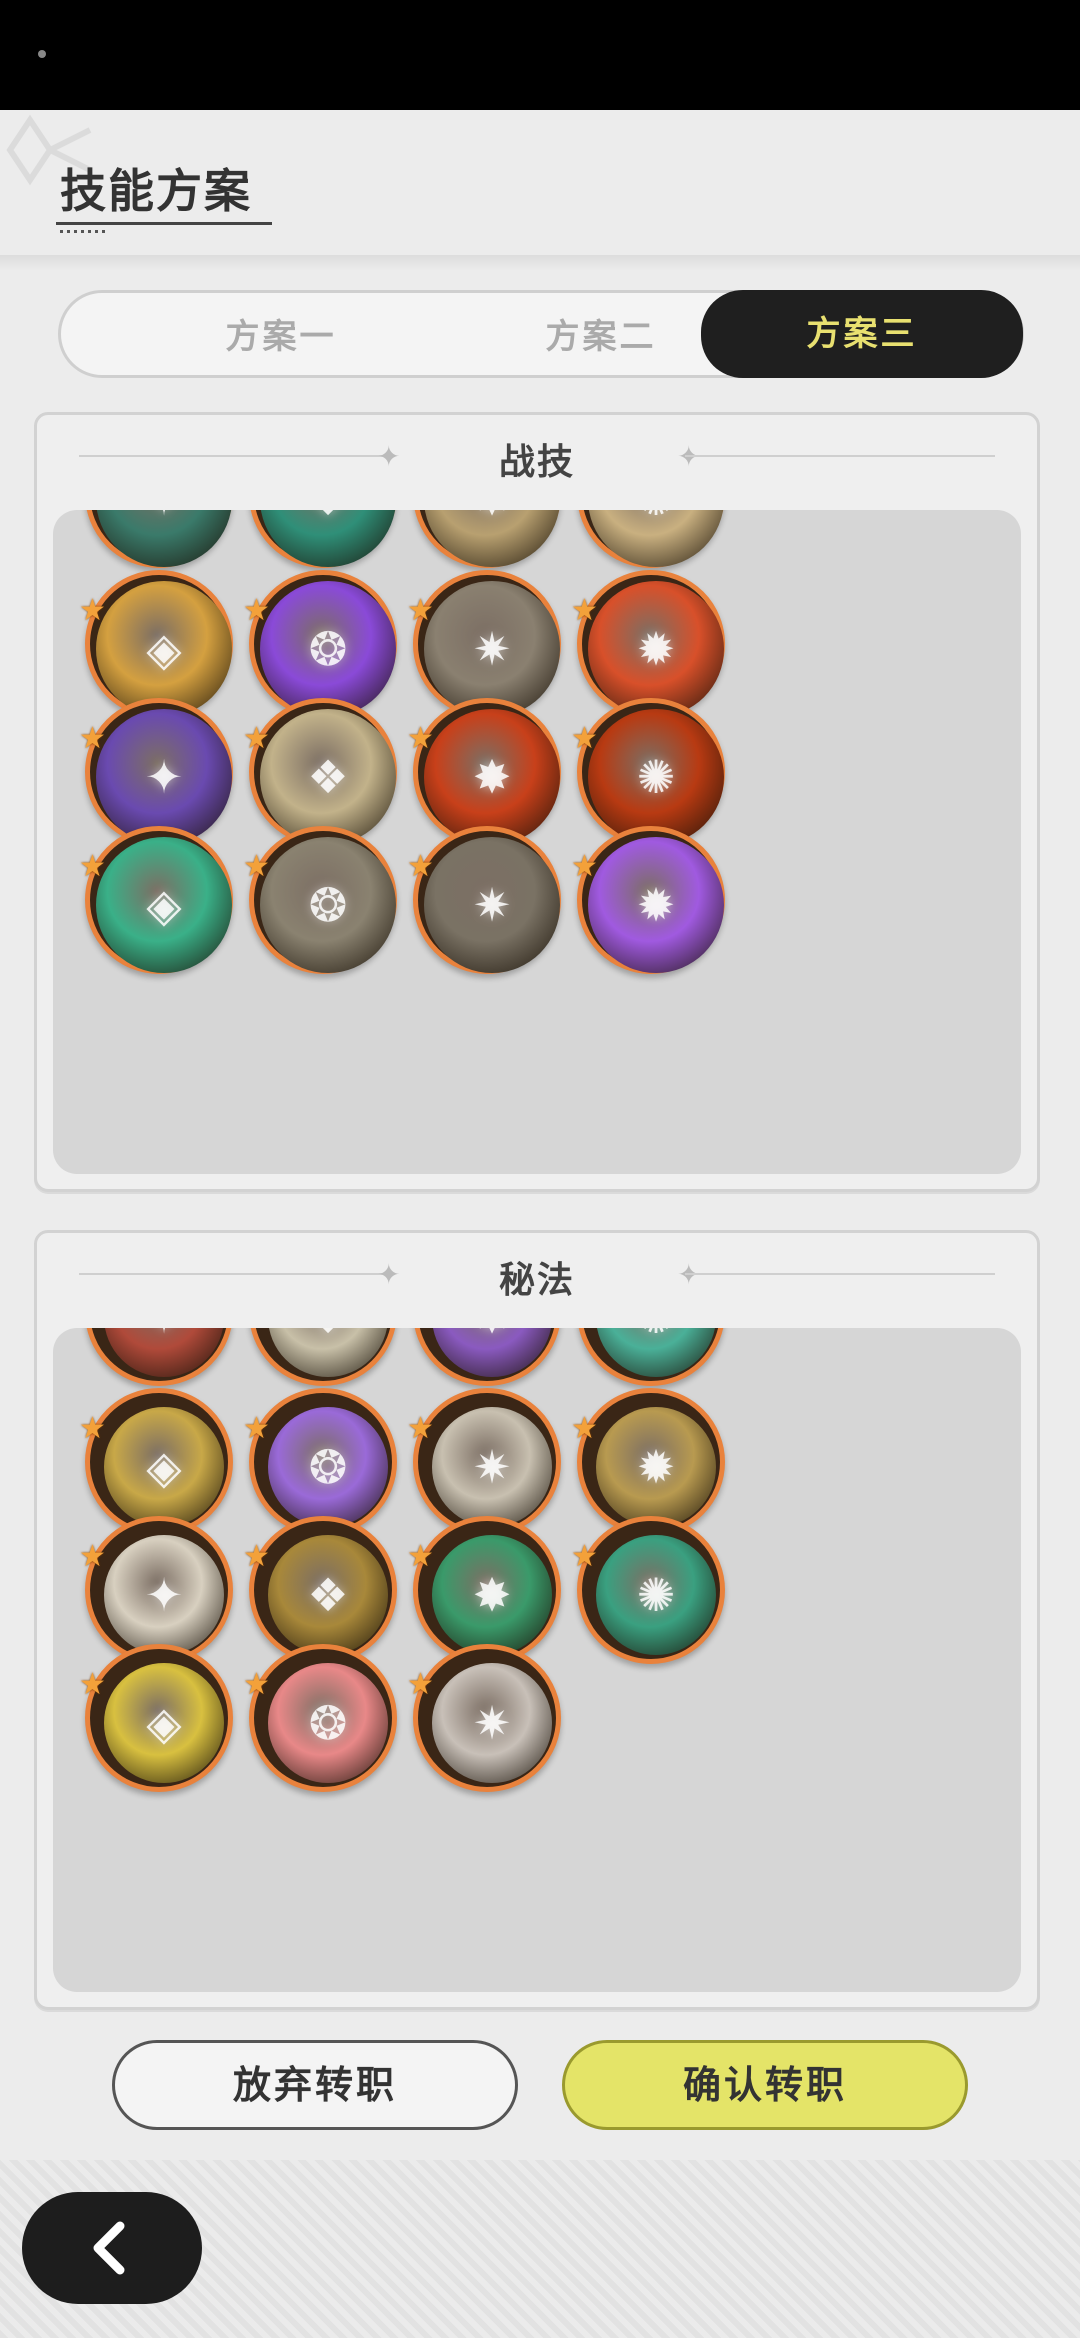 Image resolution: width=1080 pixels, height=2338 pixels. I want to click on heart-heal-art-icon: ✸ ★, so click(484, 1590).